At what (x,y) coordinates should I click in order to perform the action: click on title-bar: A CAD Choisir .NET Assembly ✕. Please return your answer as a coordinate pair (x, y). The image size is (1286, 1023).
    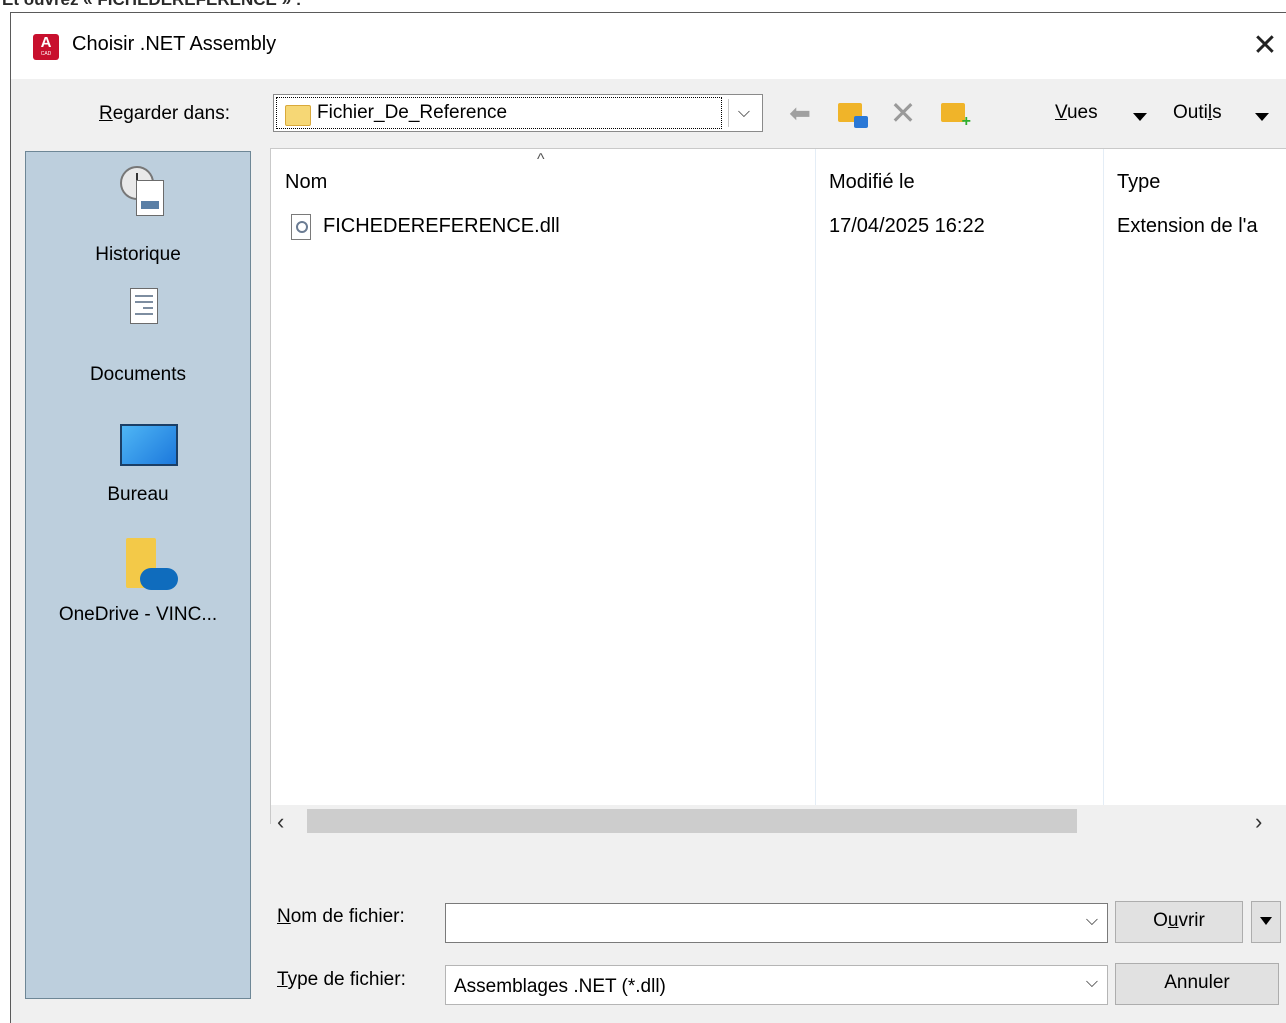
    Looking at the image, I should click on (648, 46).